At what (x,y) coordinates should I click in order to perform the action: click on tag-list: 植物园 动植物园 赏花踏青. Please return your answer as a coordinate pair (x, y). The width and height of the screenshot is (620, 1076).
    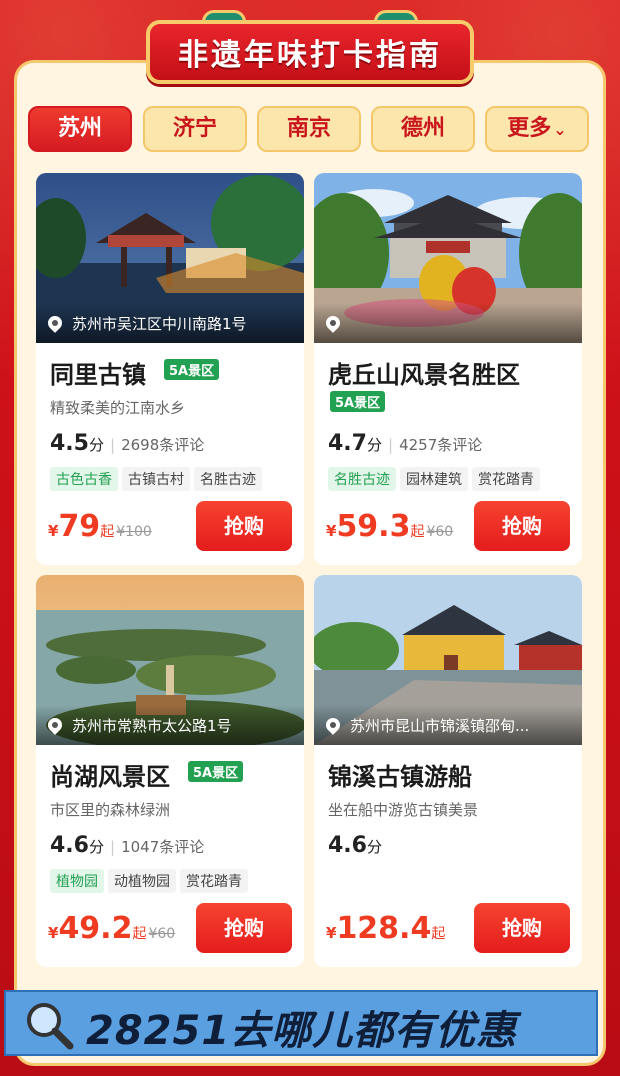
    Looking at the image, I should click on (151, 881).